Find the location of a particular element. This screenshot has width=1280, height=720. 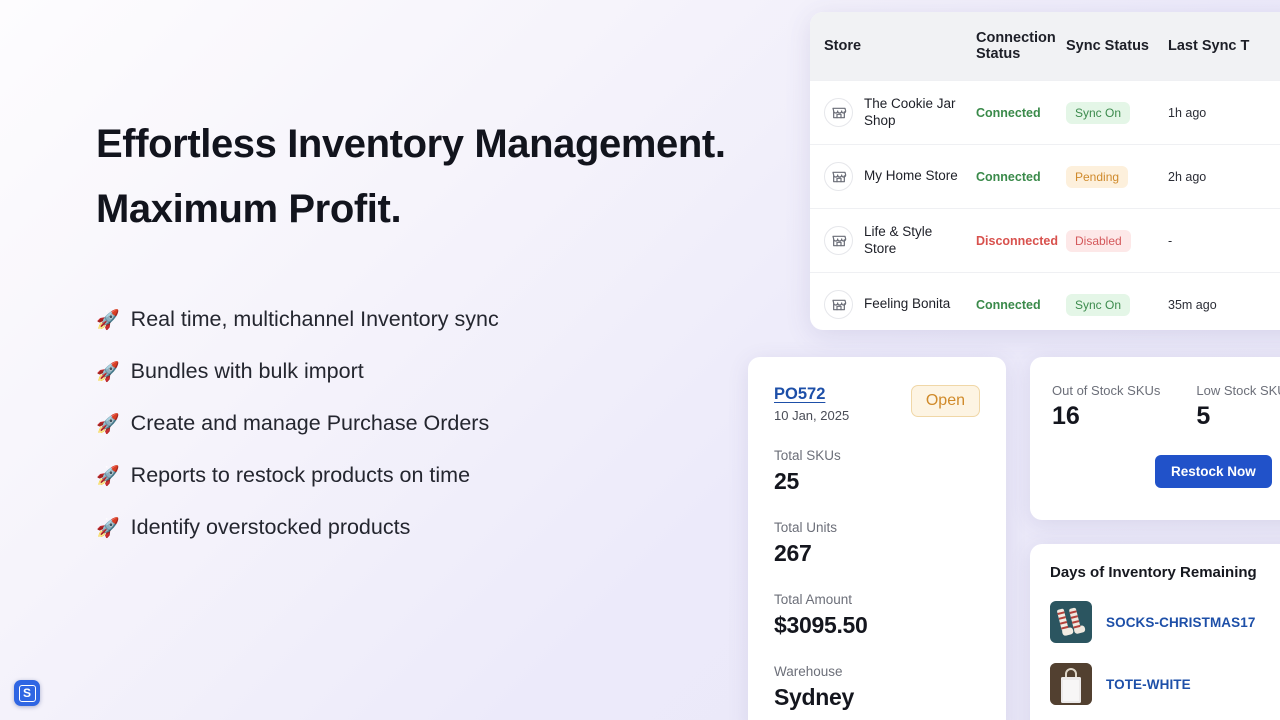

total-units-value: 267 is located at coordinates (793, 553).